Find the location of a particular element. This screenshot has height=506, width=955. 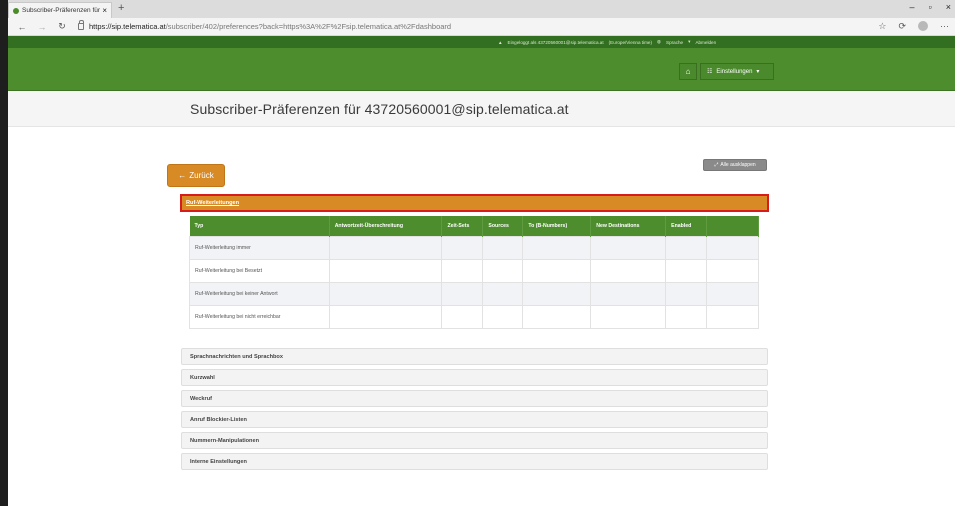

column-header: Sources is located at coordinates (503, 226).